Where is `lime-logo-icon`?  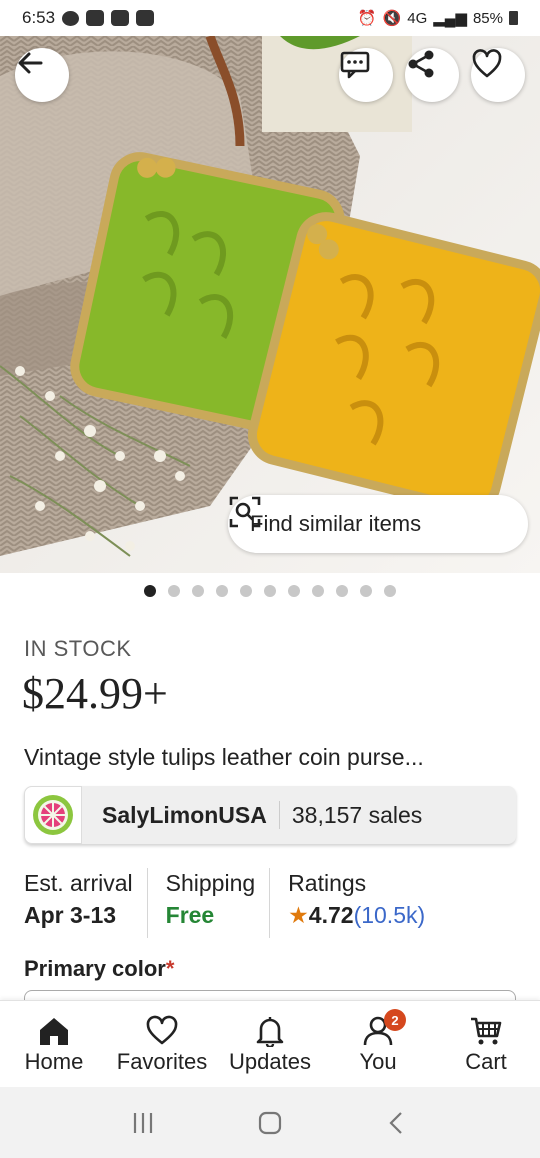 lime-logo-icon is located at coordinates (53, 815).